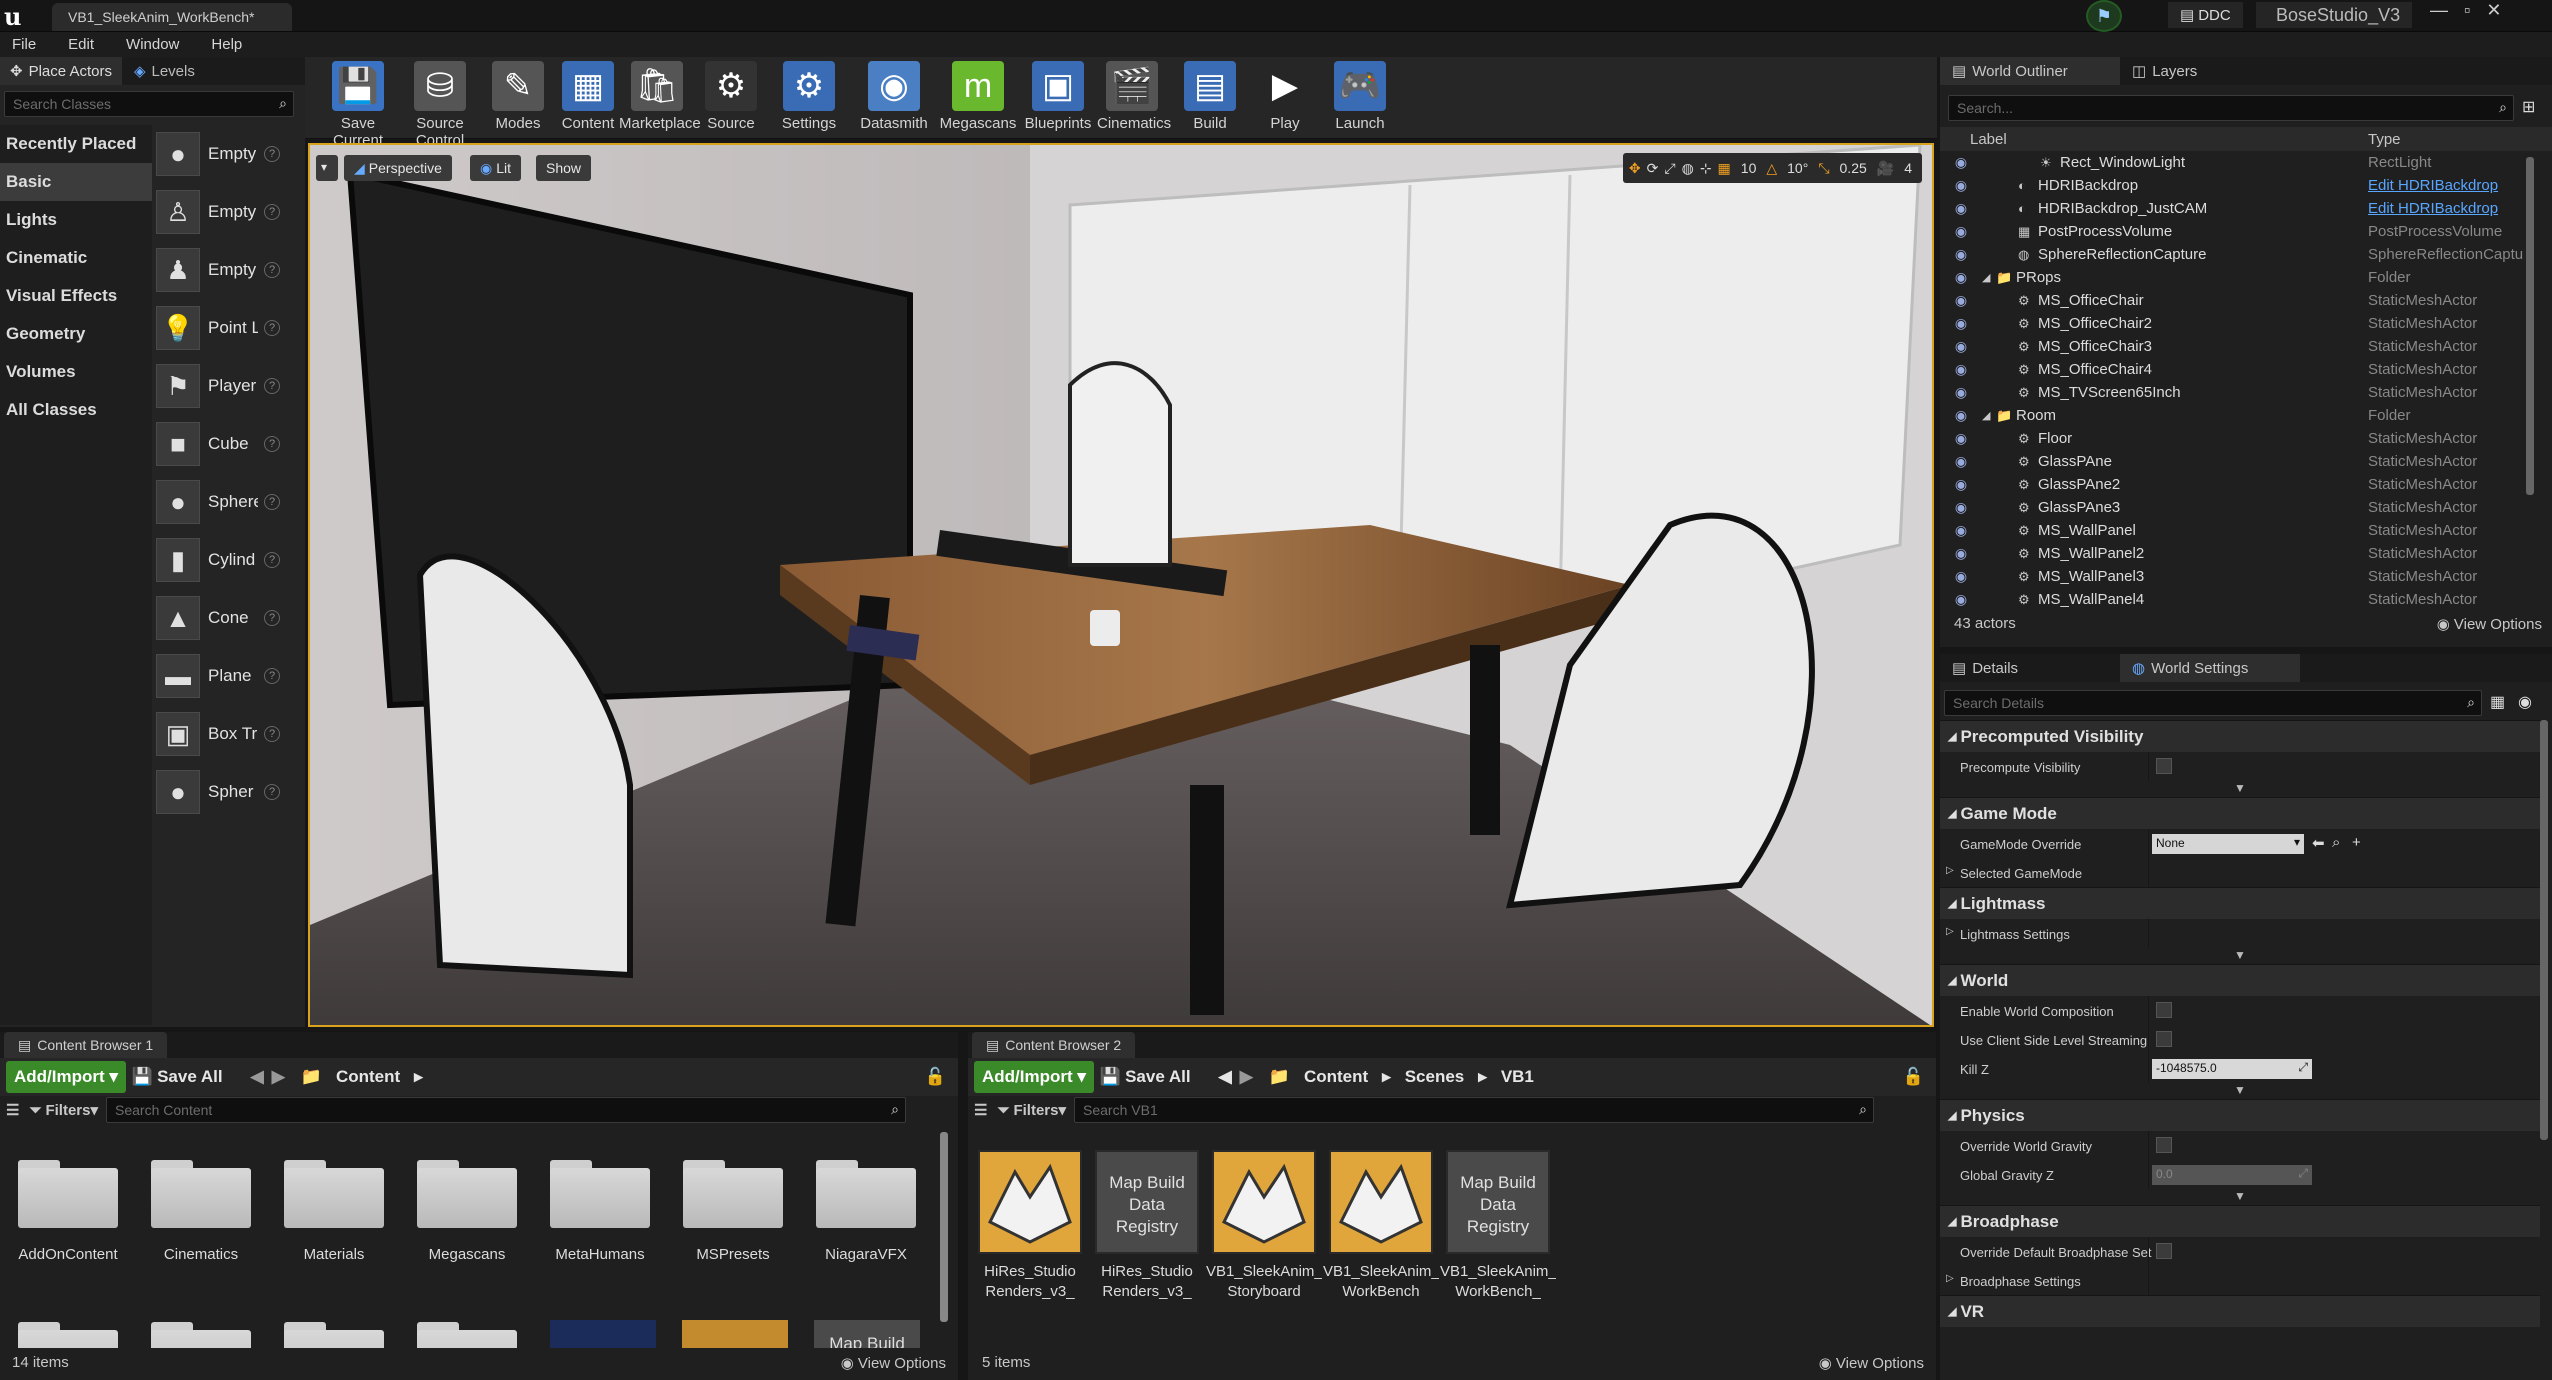 This screenshot has width=2552, height=1380. What do you see at coordinates (16, 16) in the screenshot?
I see `unreal-logo-icon: u` at bounding box center [16, 16].